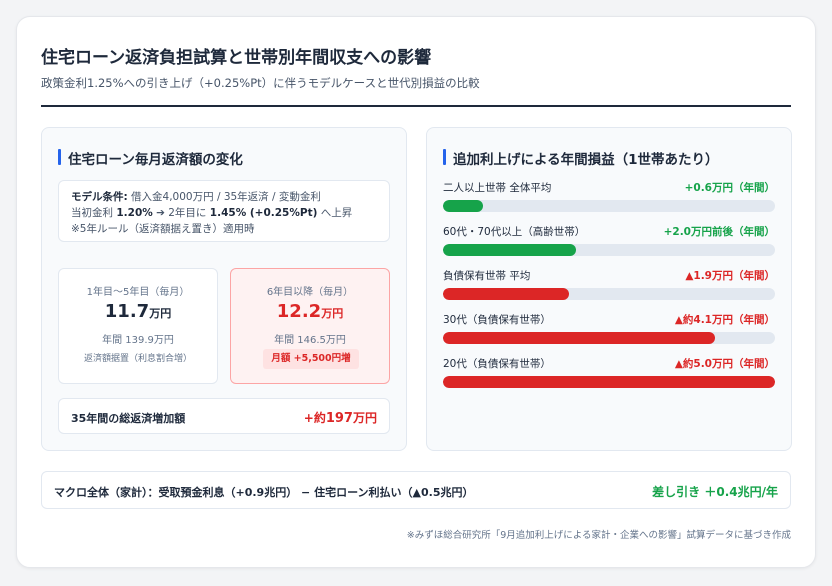 The image size is (832, 586). I want to click on impact-row: 二人以上世帯 全体平均 +0.6万円（年間）, so click(609, 200).